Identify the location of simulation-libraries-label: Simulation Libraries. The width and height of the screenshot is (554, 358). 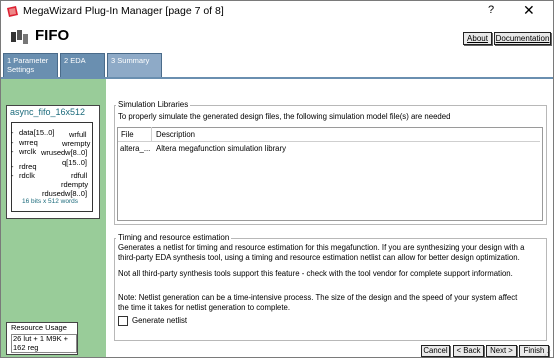
(153, 104).